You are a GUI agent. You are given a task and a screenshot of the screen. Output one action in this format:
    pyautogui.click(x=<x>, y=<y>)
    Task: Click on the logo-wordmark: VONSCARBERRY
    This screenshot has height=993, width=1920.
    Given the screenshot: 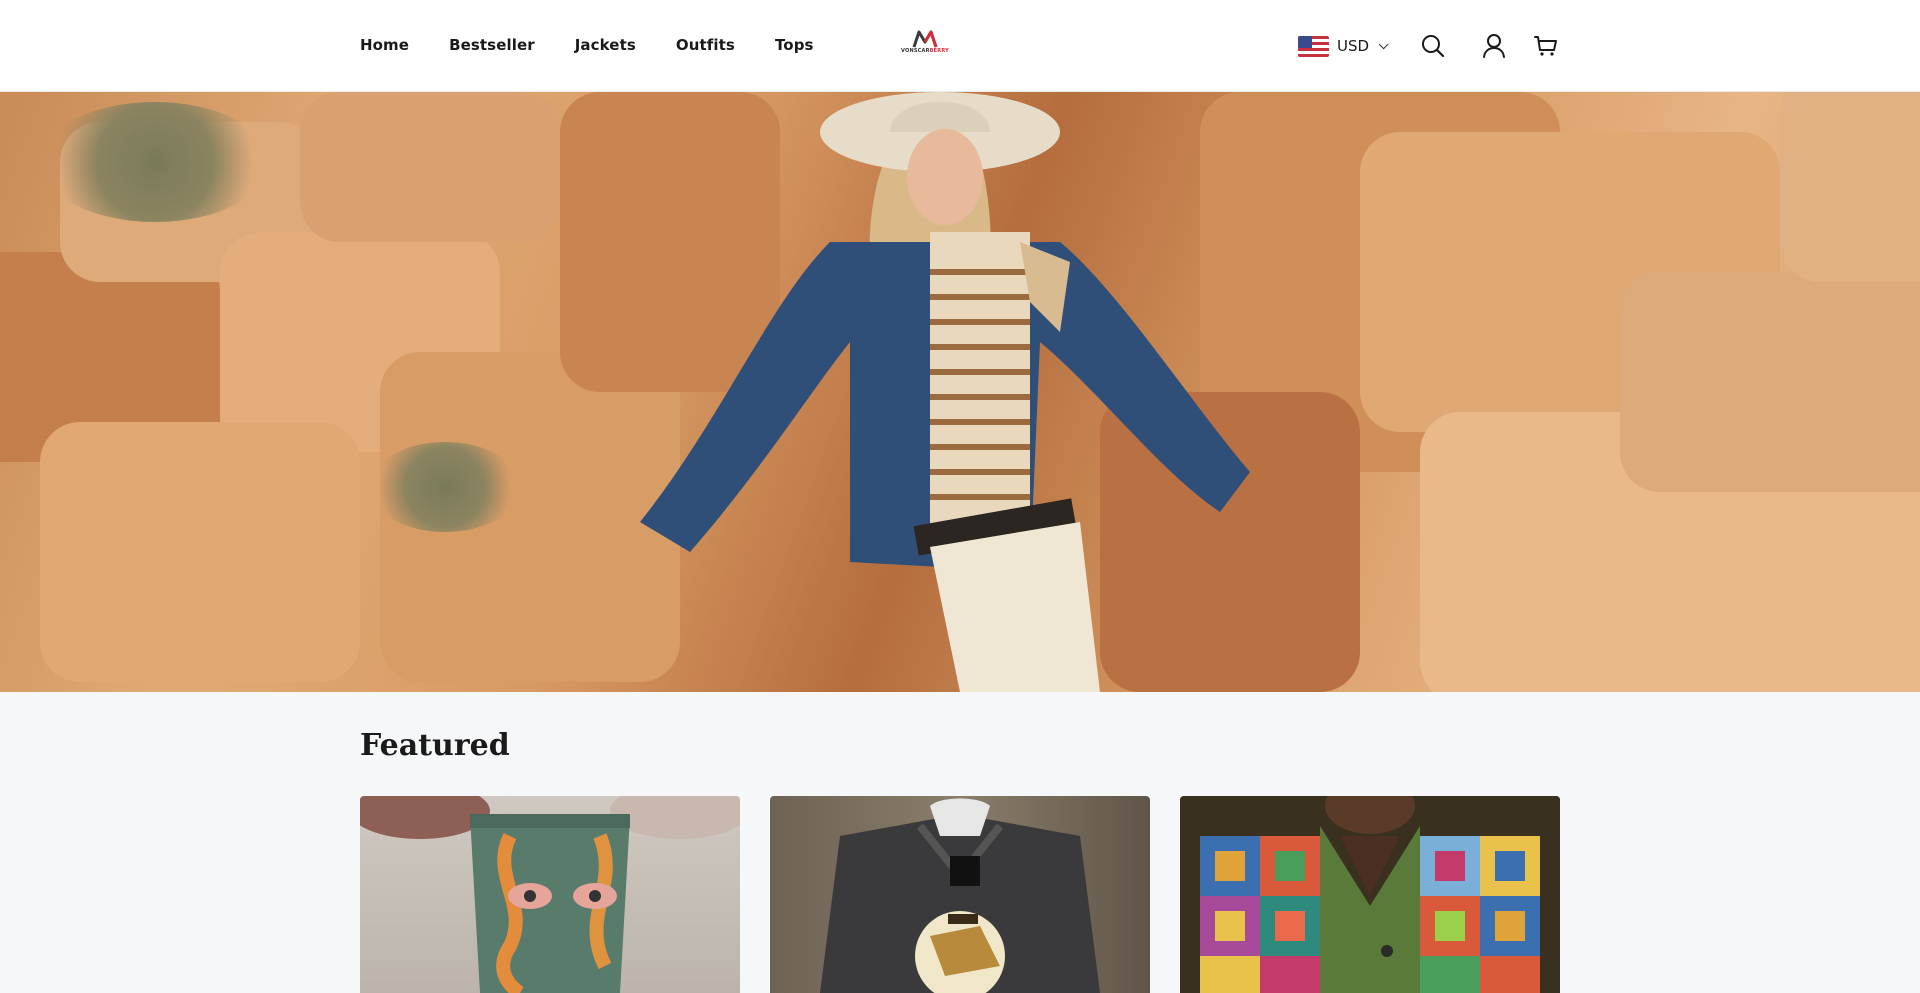 What is the action you would take?
    pyautogui.click(x=925, y=51)
    